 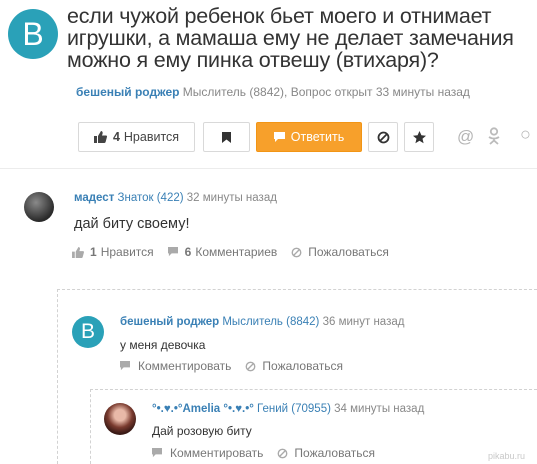 I want to click on answer-like-action: 1 Нравится, so click(x=113, y=252).